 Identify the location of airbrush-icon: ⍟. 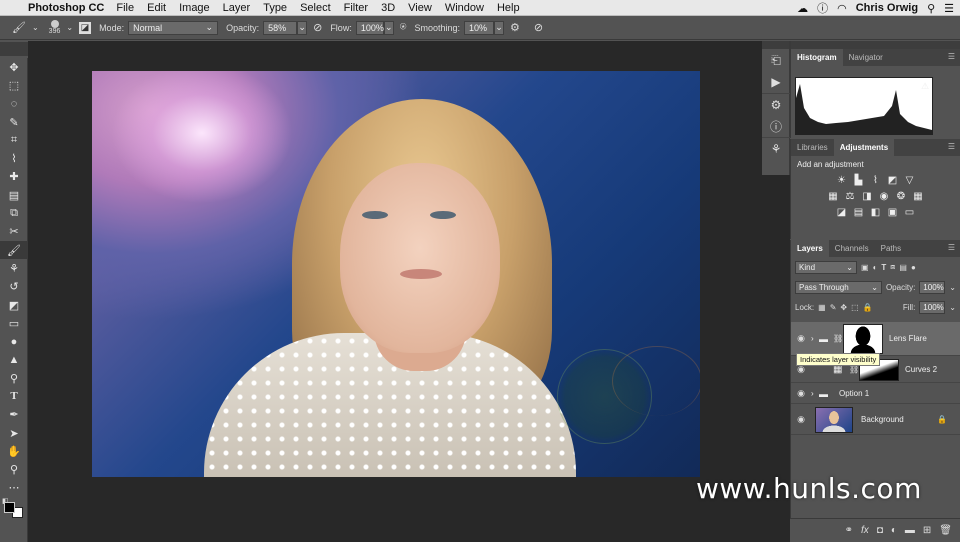
(403, 27).